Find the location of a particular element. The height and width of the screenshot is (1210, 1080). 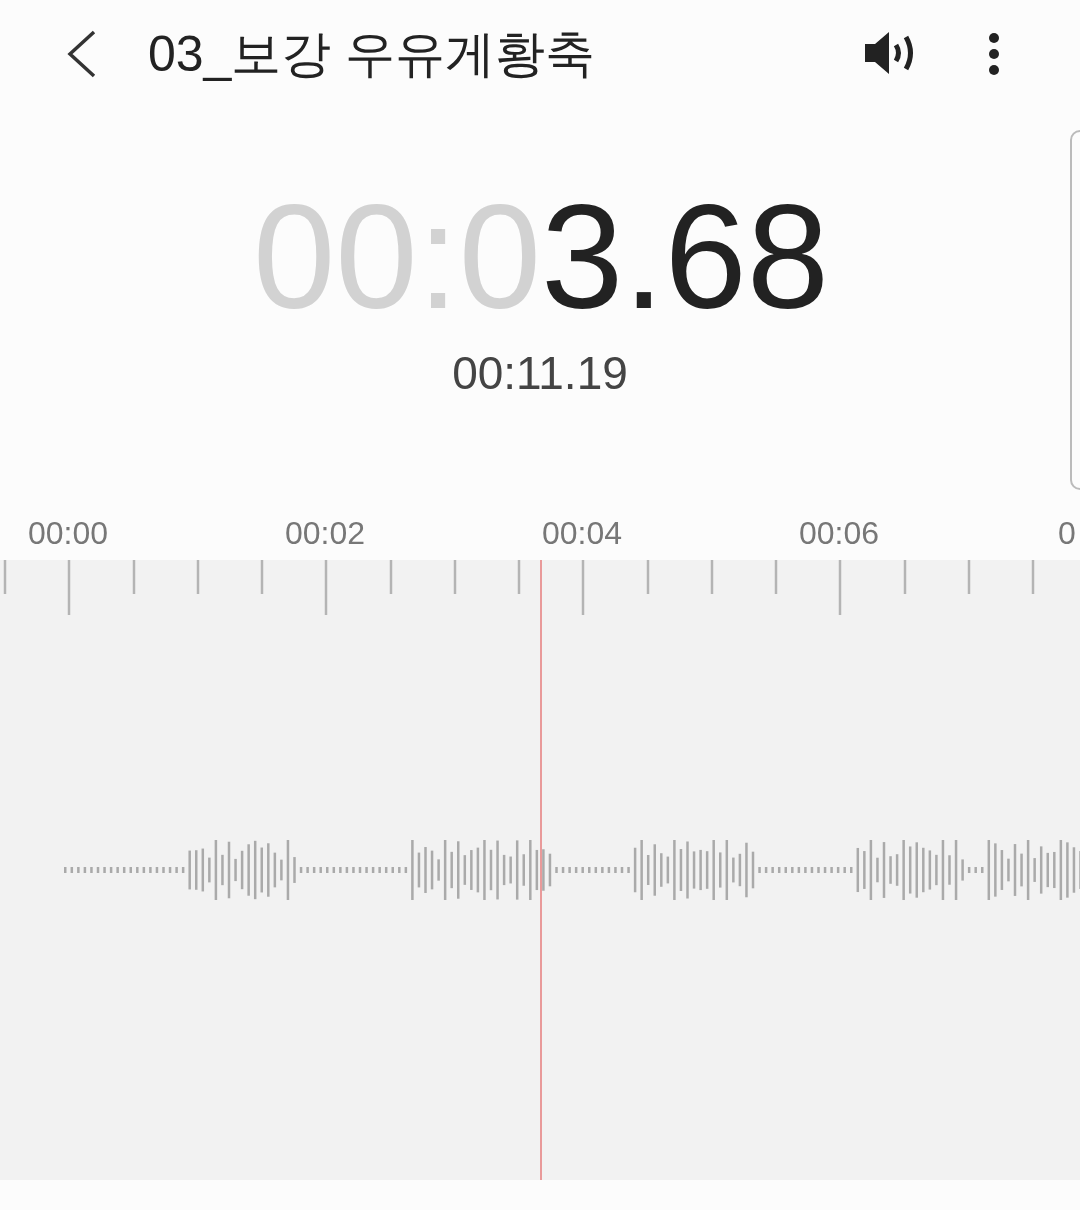

more-options-icon is located at coordinates (994, 54).